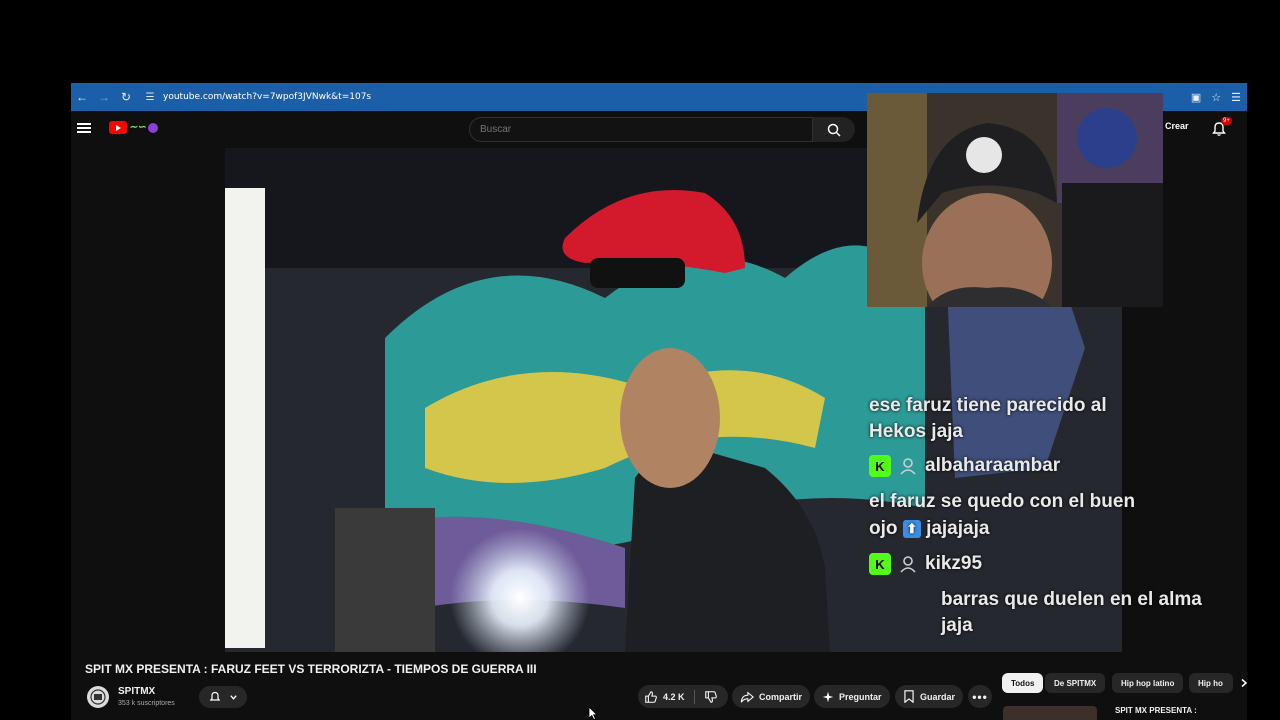 Image resolution: width=1280 pixels, height=720 pixels. Describe the element at coordinates (993, 465) in the screenshot. I see `chat-username: albaharaambar` at that location.